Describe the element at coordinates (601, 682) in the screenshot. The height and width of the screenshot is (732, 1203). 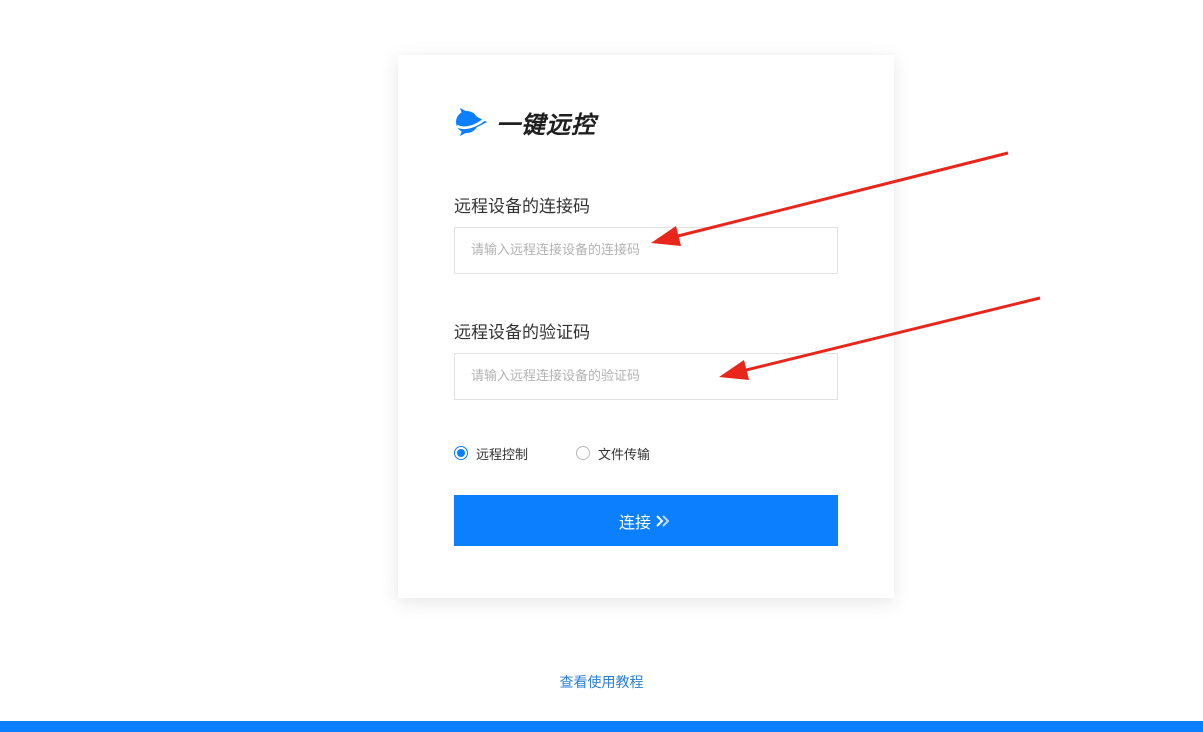
I see `tutorial-link: 查看使用教程` at that location.